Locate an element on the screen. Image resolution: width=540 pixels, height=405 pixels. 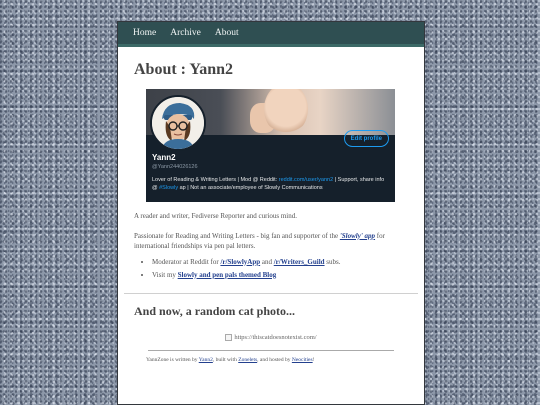
footer-zonelets-link: Zonelets is located at coordinates (247, 360).